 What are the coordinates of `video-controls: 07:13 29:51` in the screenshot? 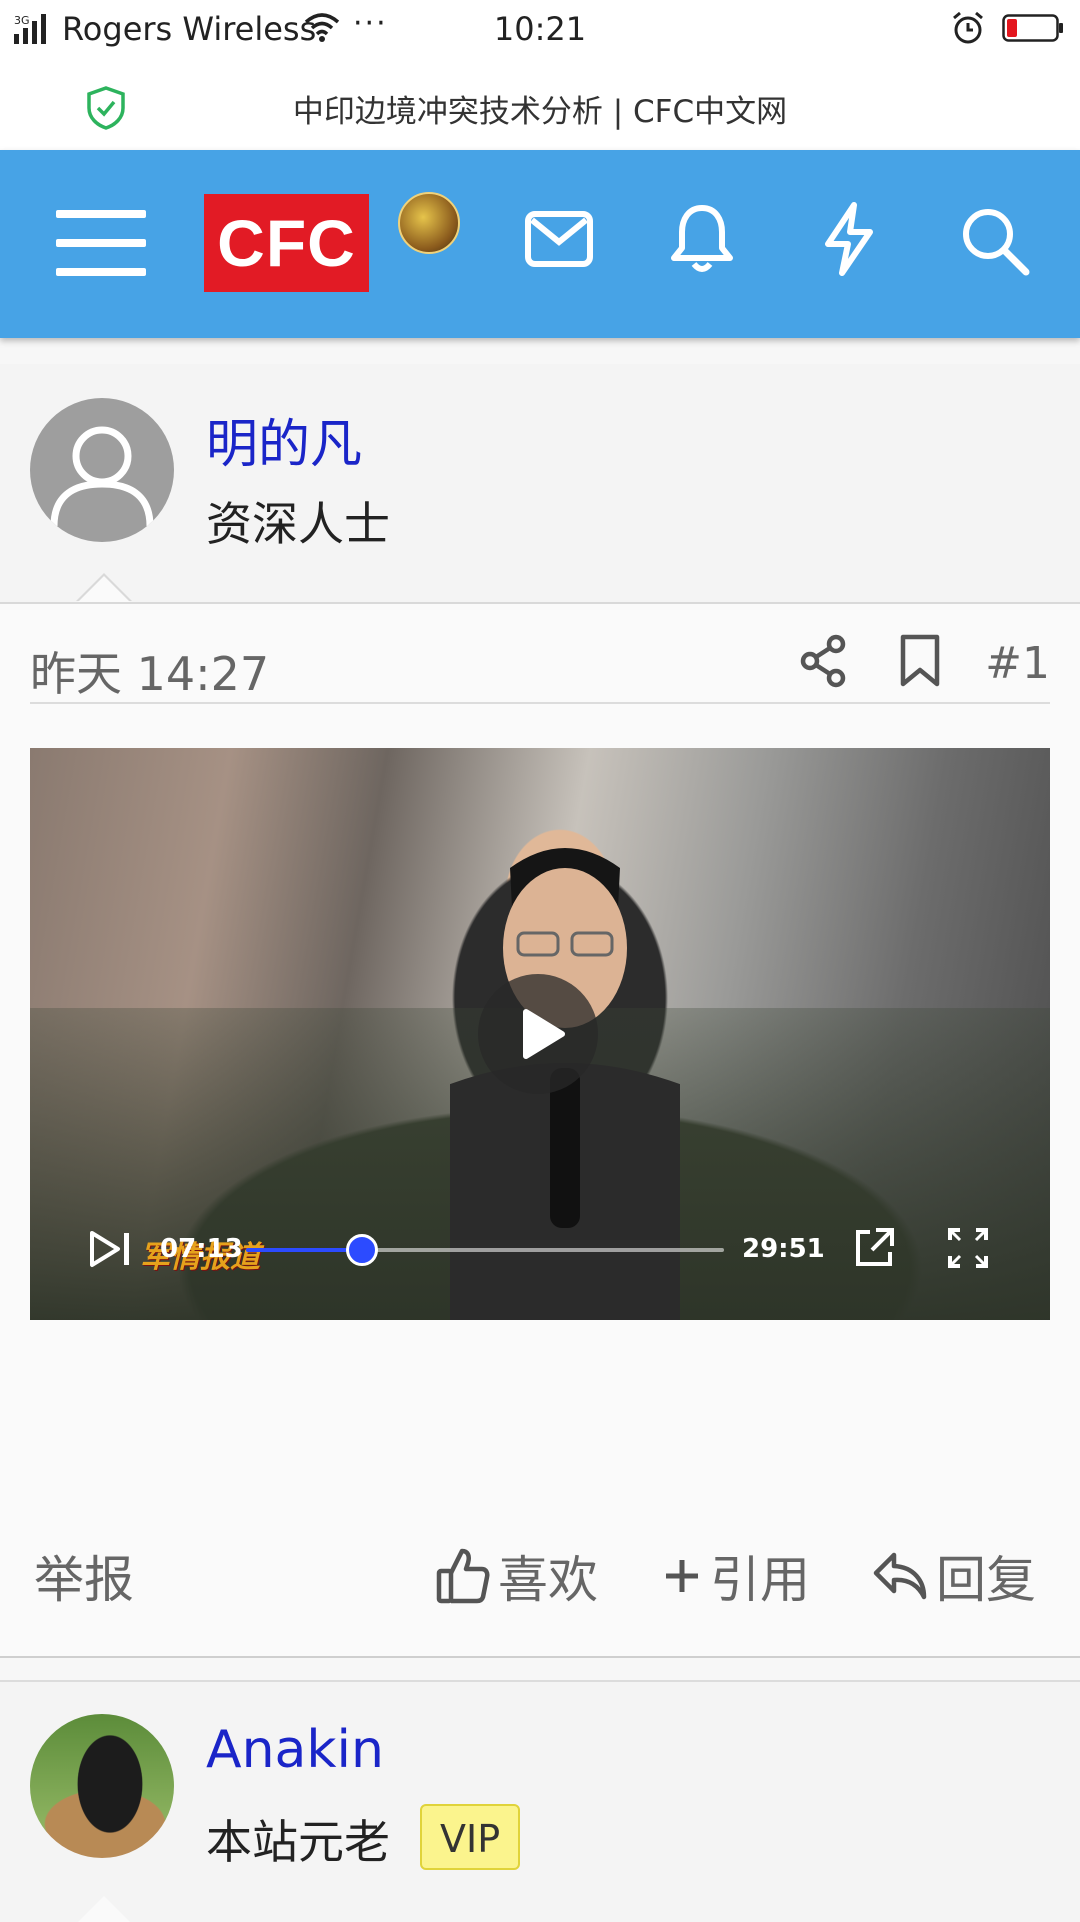 It's located at (540, 1248).